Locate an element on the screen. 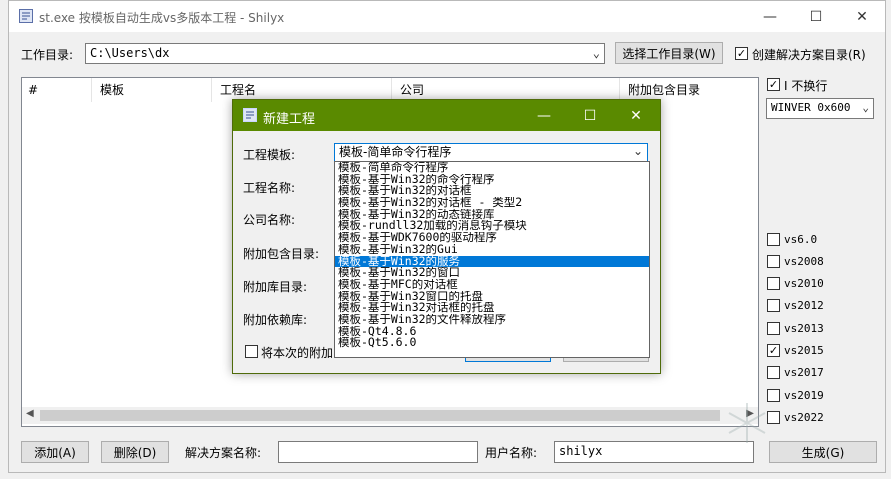 The image size is (891, 479). lib-dir-label: 附加库目录: is located at coordinates (275, 287).